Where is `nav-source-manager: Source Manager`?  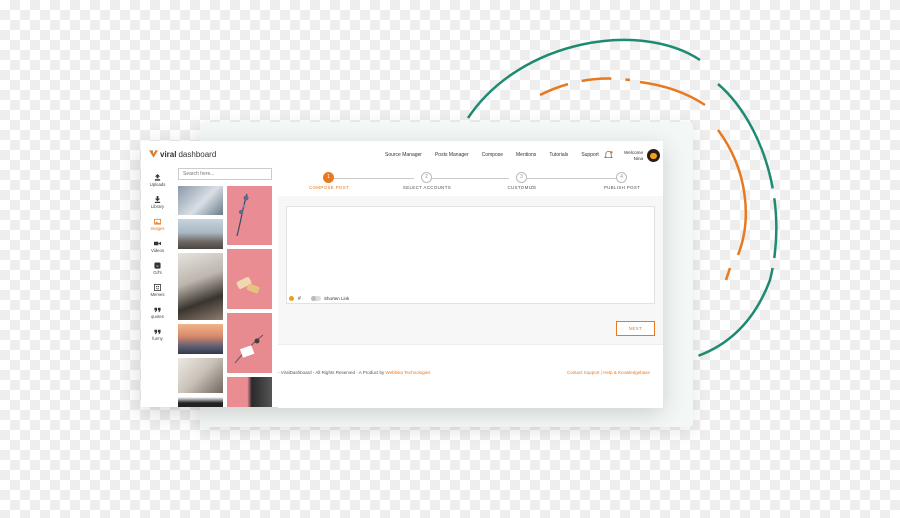 nav-source-manager: Source Manager is located at coordinates (403, 155).